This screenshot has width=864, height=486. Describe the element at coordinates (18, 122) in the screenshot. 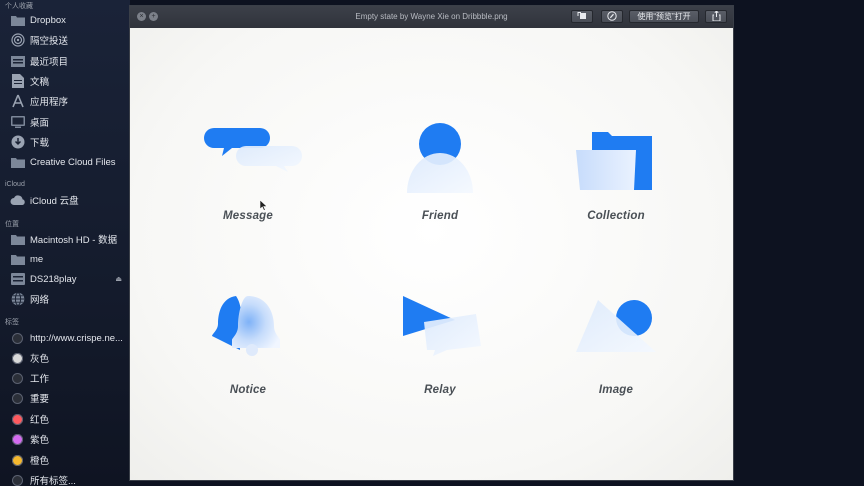

I see `desktop-icon` at that location.